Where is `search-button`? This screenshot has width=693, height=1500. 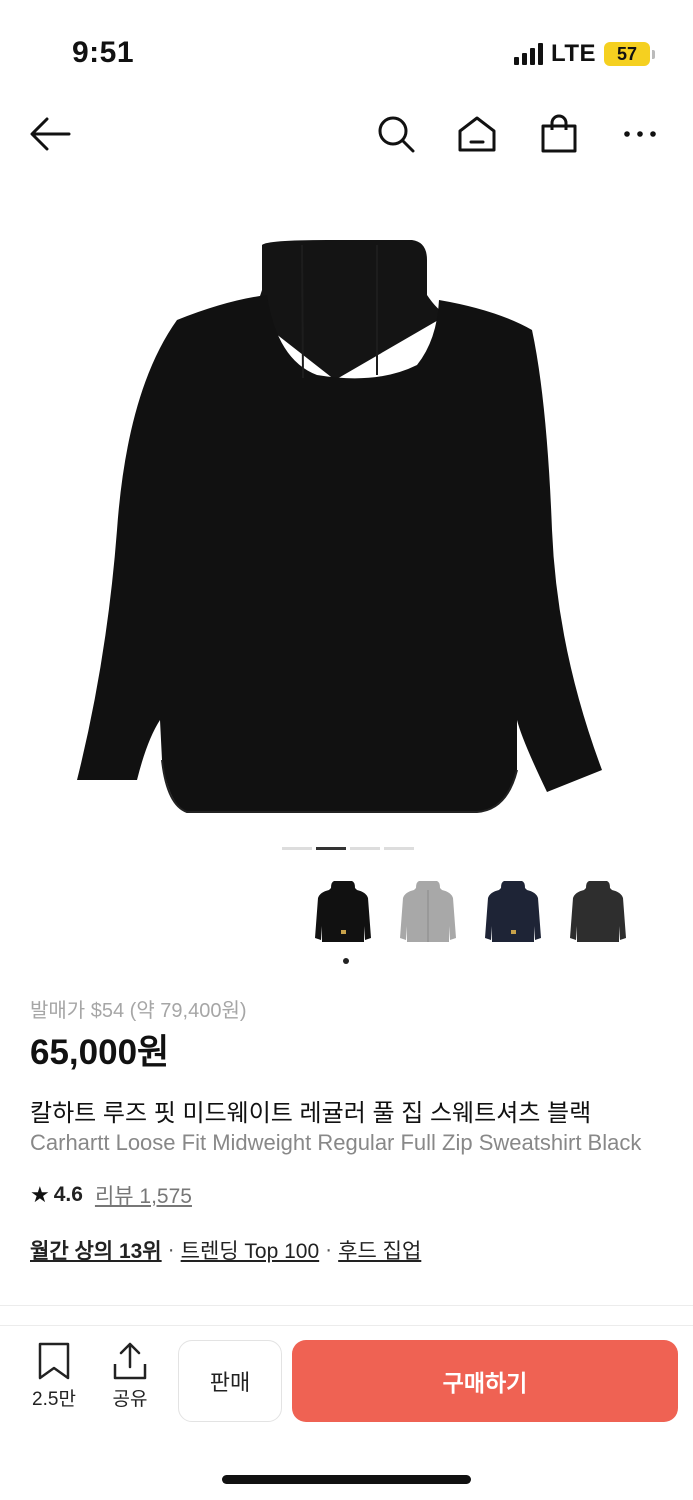
search-button is located at coordinates (396, 134).